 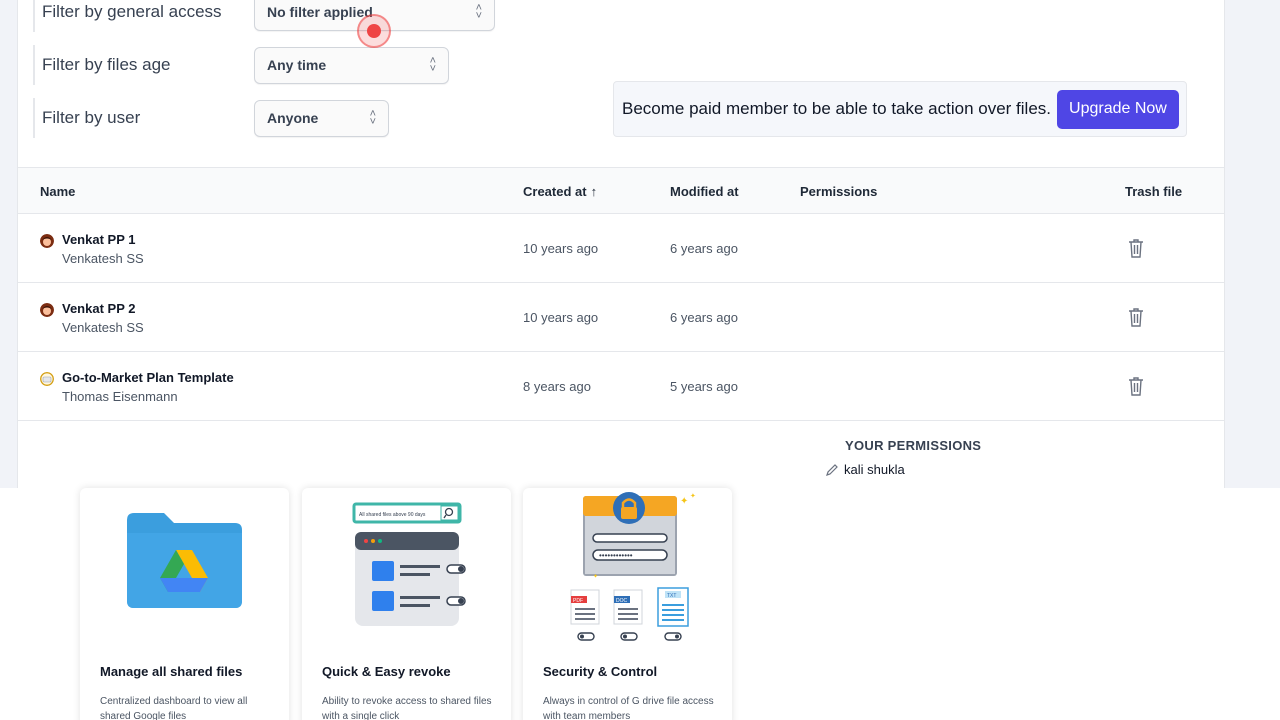 I want to click on security-illustration: •••••••••••• ✦ ✦ ✦ PDF DOC TXT, so click(x=633, y=566).